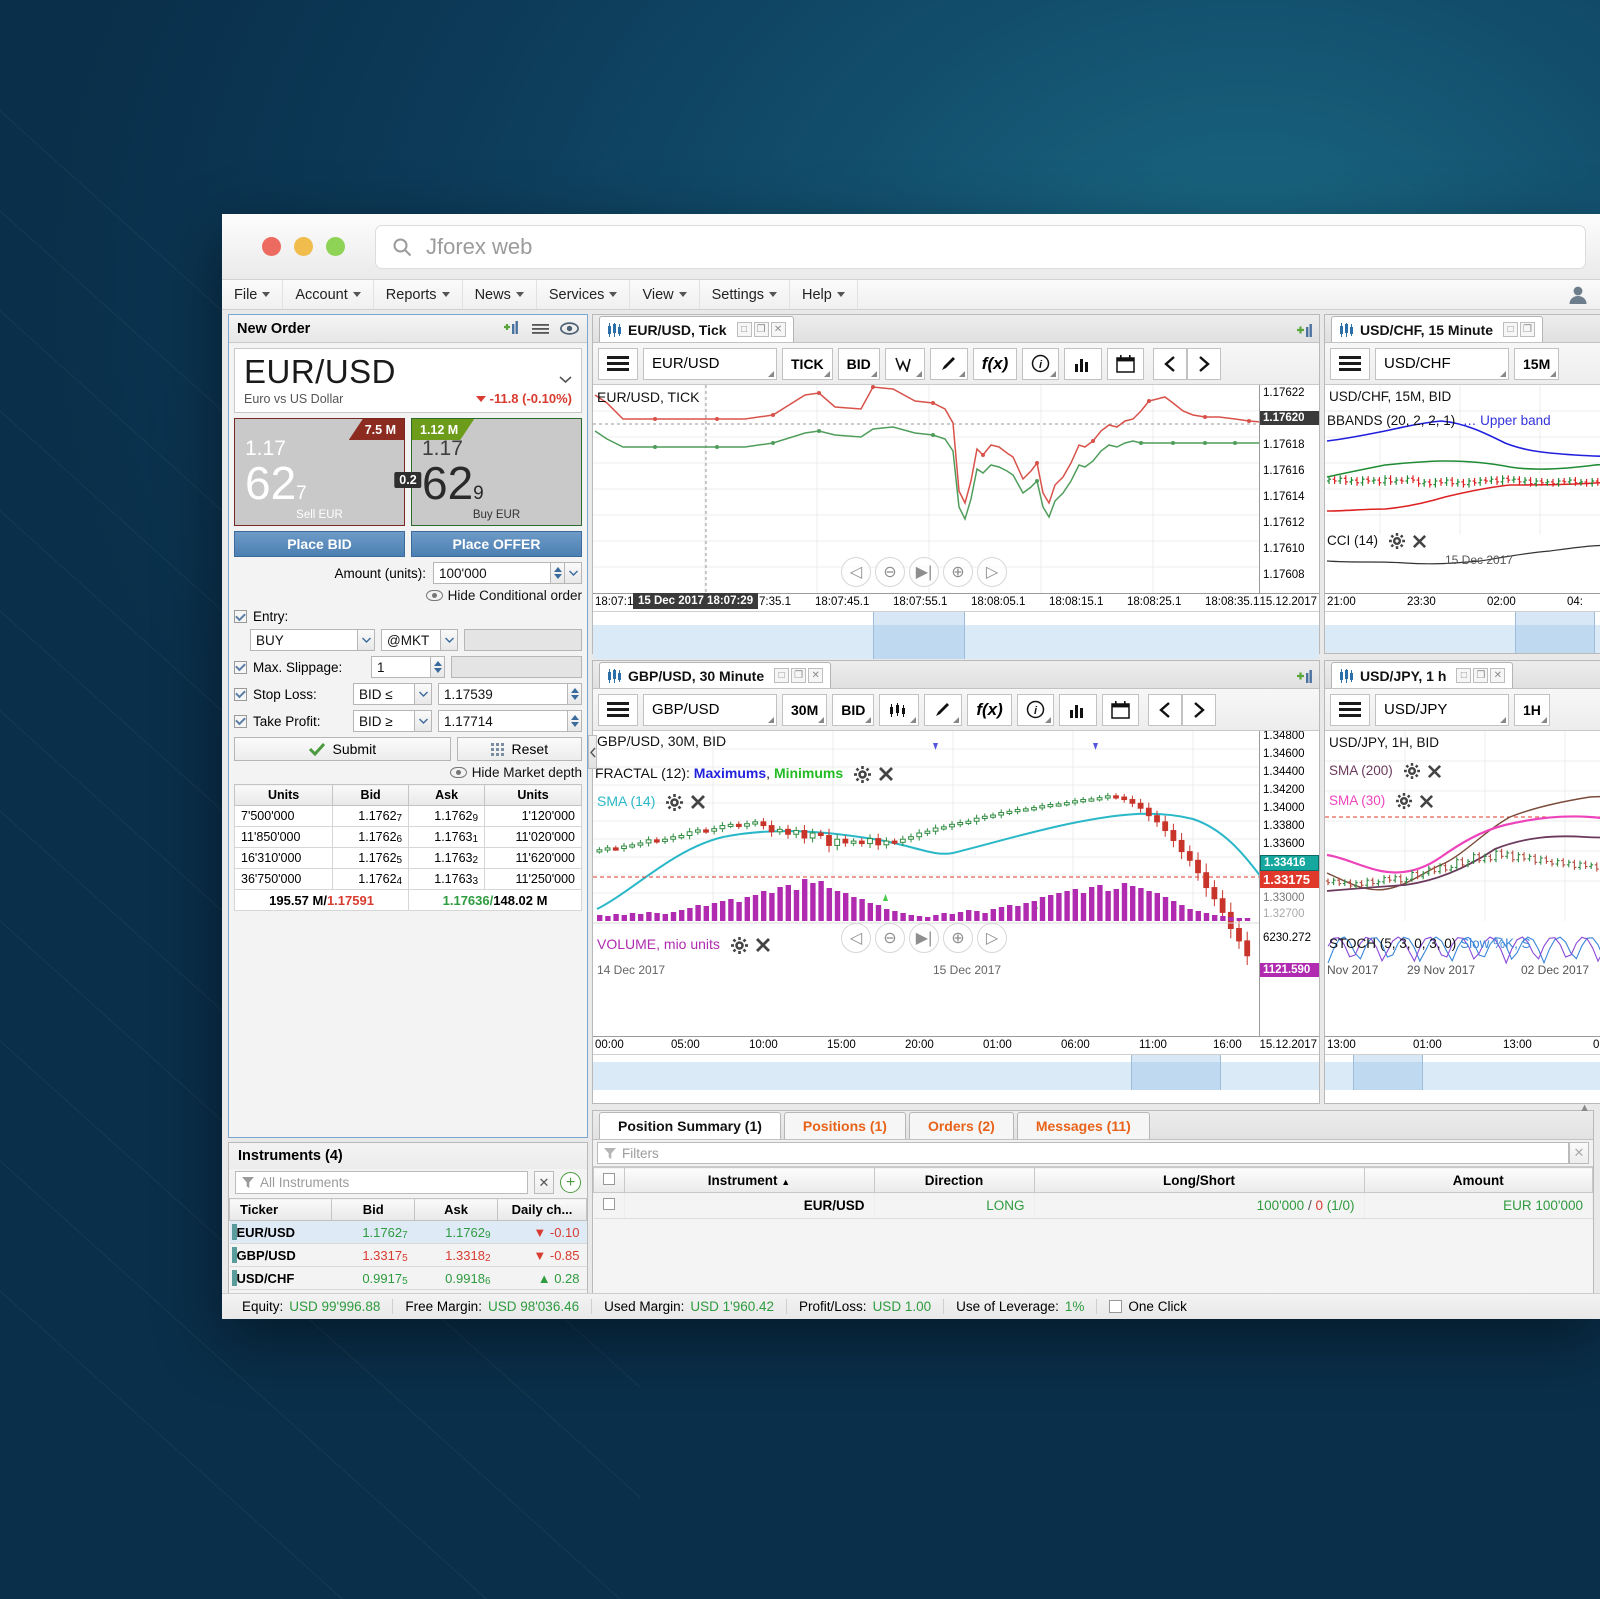 This screenshot has height=1599, width=1600. Describe the element at coordinates (438, 667) in the screenshot. I see `slippage-stepper` at that location.